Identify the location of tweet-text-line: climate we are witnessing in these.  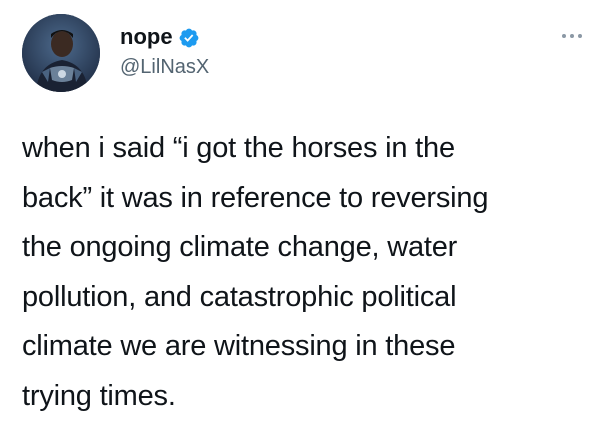
(239, 346).